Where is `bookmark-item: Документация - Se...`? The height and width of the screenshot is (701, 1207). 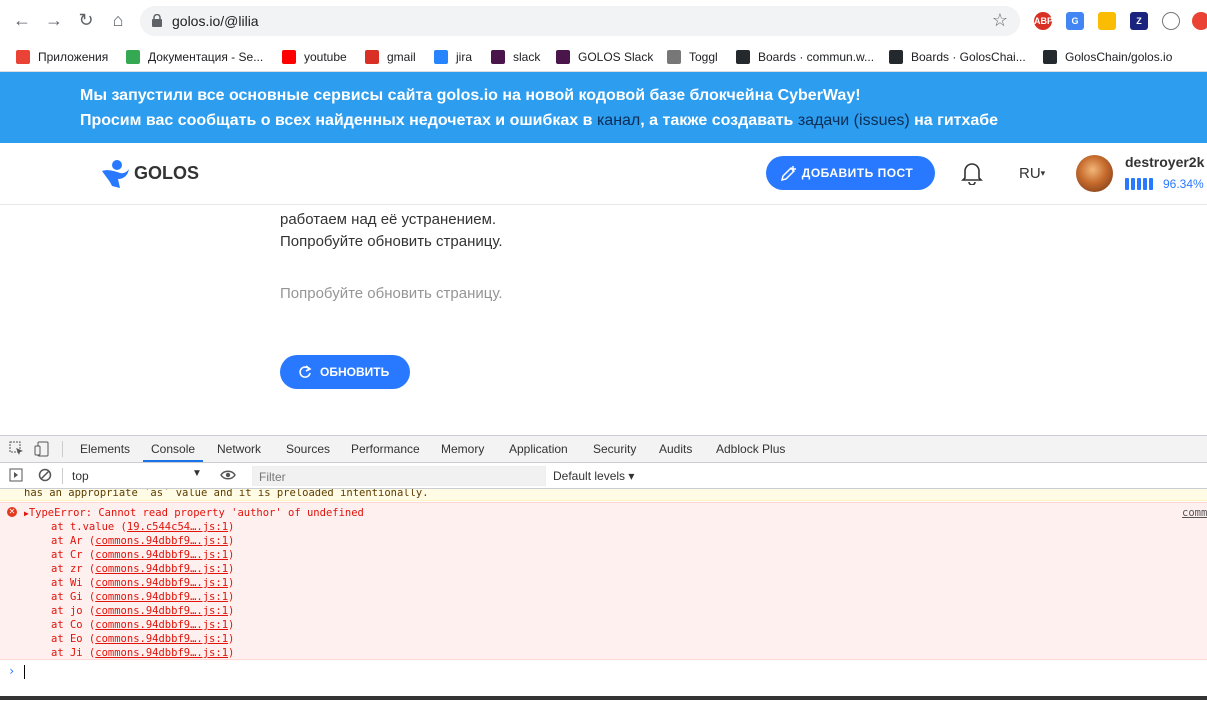 bookmark-item: Документация - Se... is located at coordinates (194, 57).